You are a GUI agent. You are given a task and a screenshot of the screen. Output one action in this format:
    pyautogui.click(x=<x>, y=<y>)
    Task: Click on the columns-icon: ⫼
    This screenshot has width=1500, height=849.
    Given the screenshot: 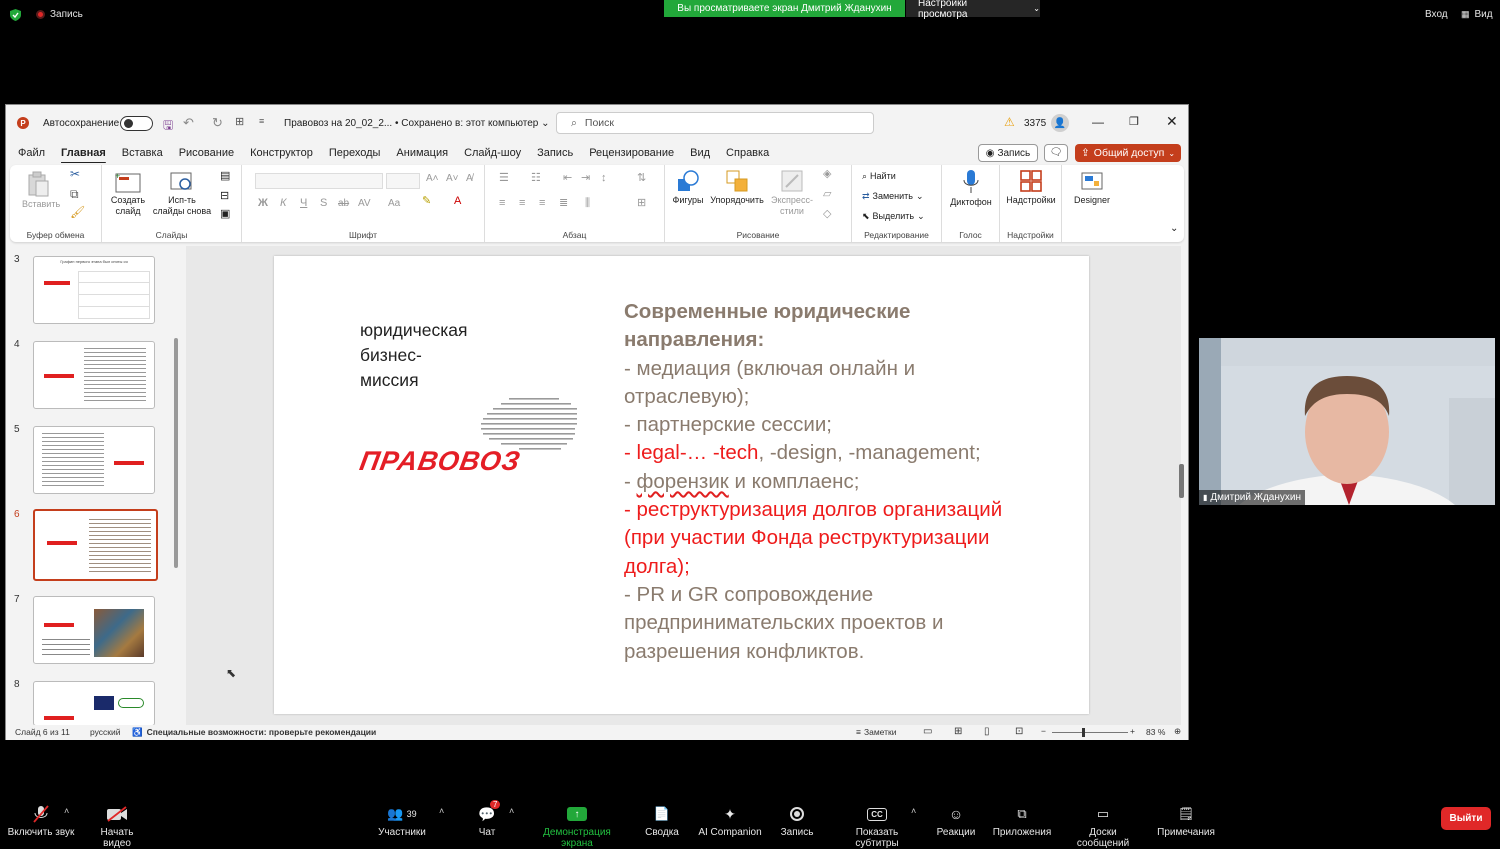 What is the action you would take?
    pyautogui.click(x=587, y=203)
    